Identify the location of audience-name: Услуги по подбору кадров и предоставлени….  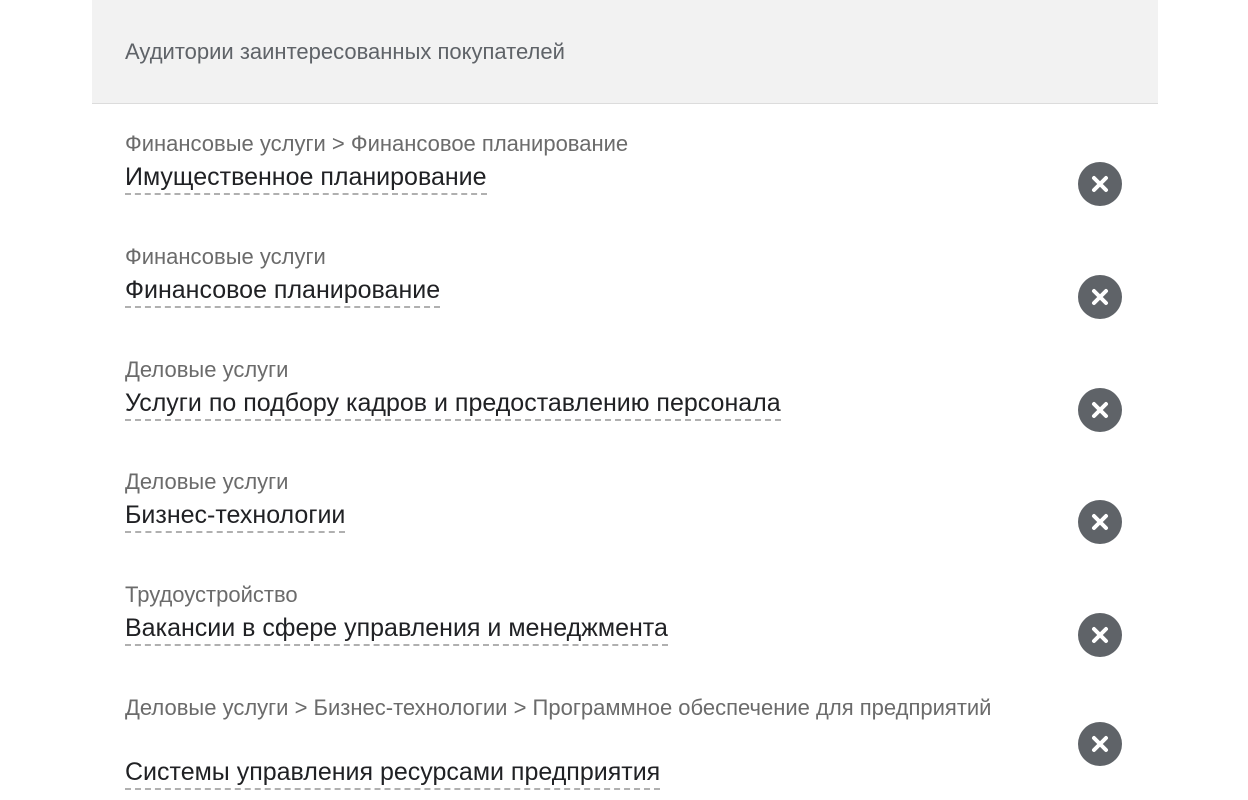
(453, 404).